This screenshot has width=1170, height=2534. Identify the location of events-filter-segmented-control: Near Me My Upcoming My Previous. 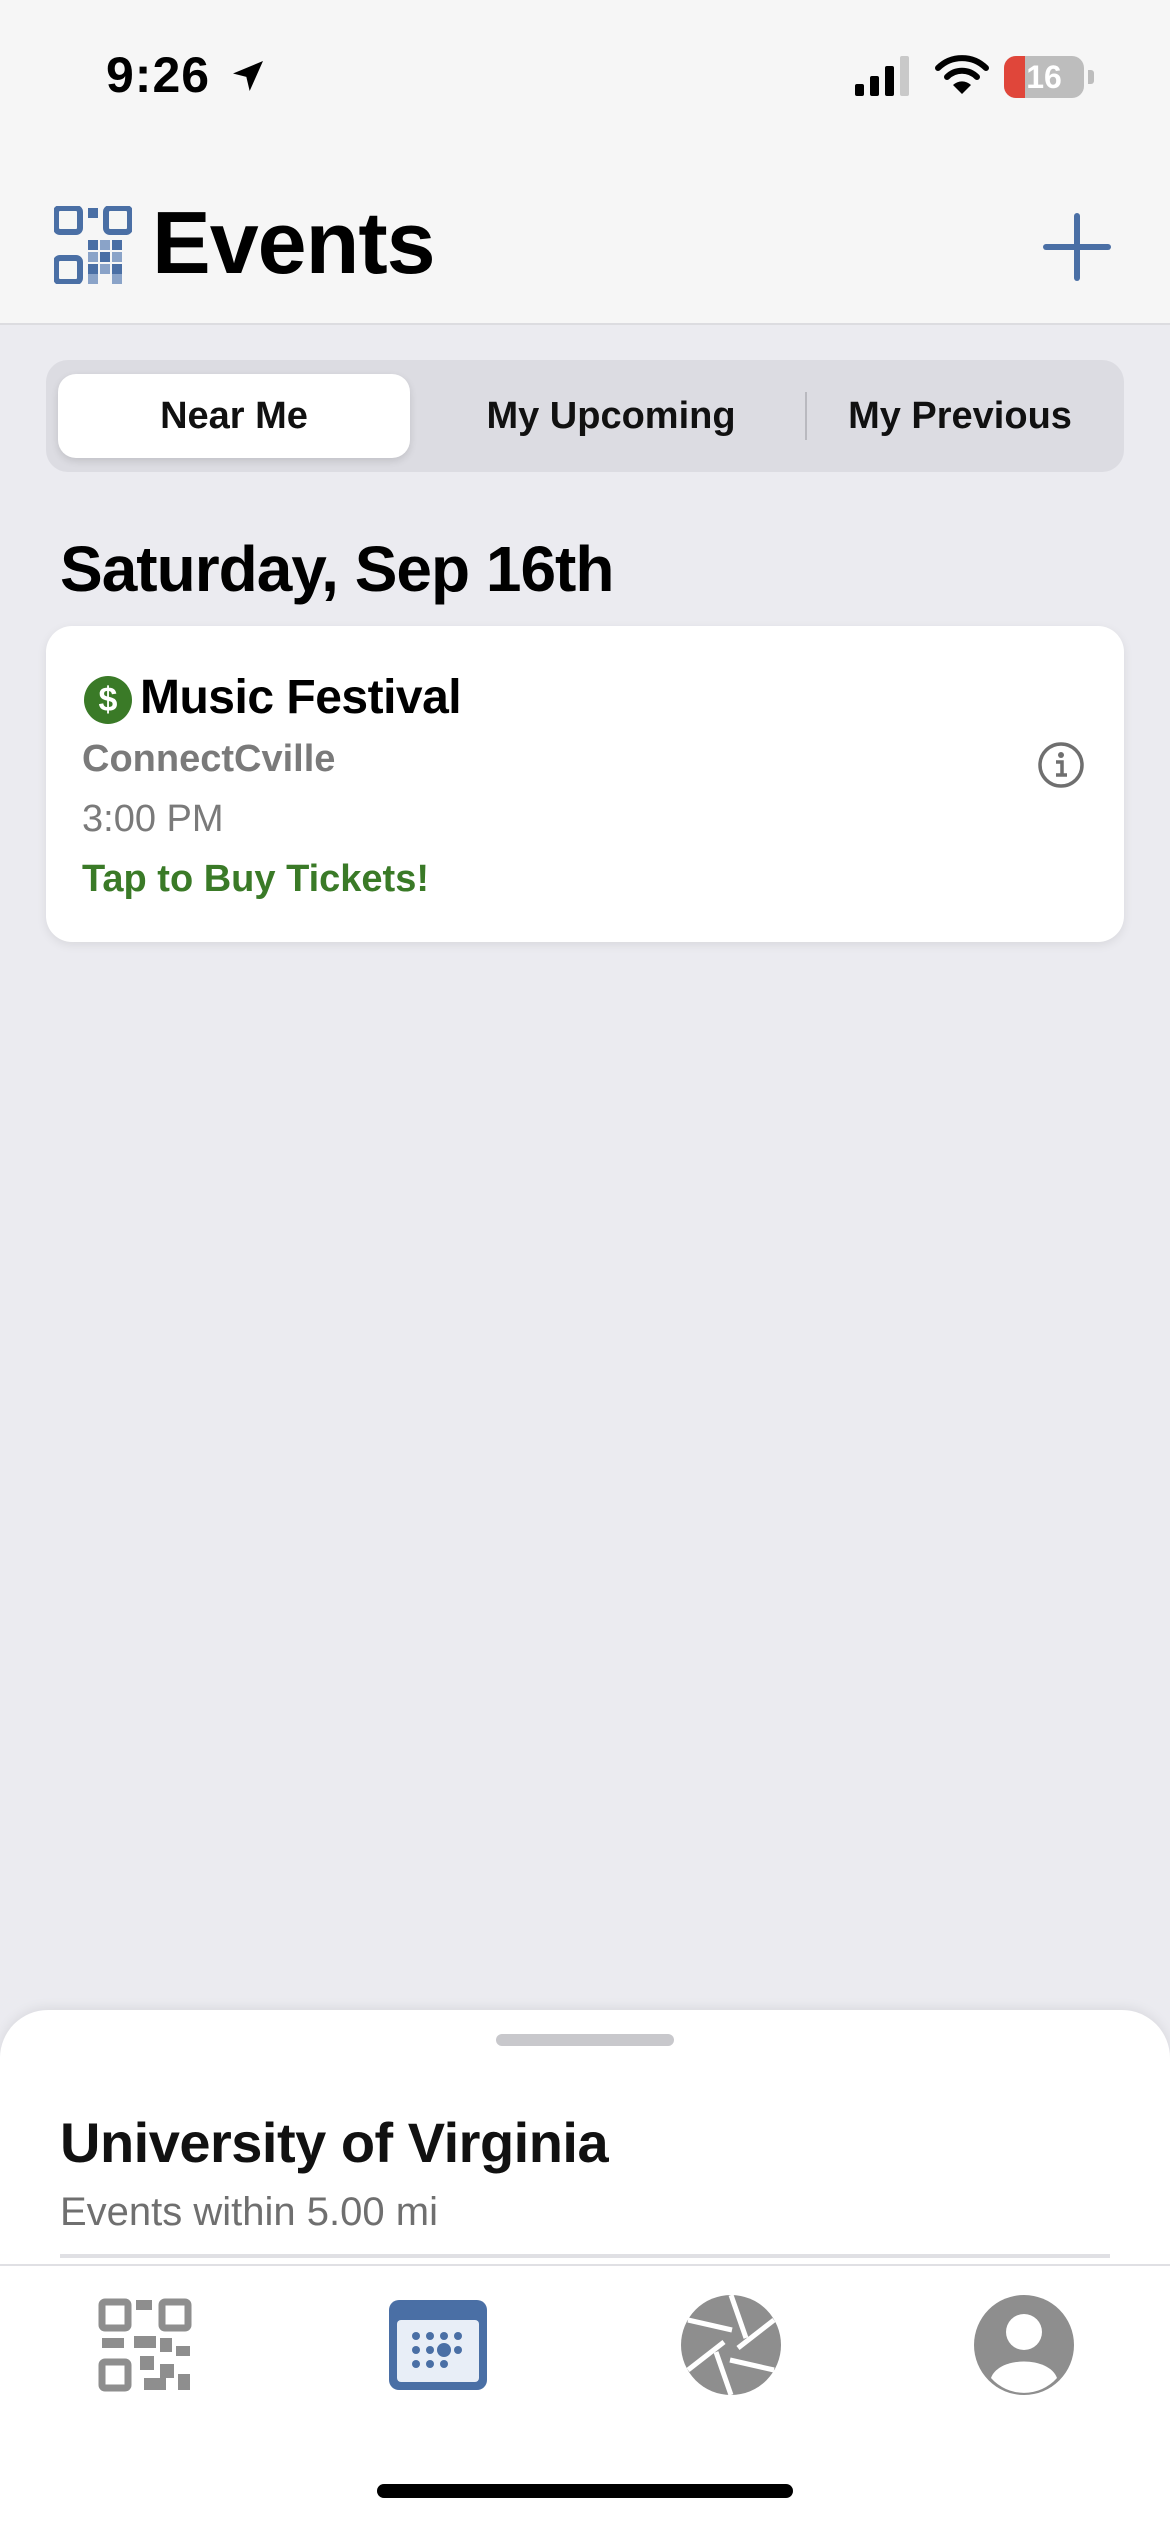
(585, 416).